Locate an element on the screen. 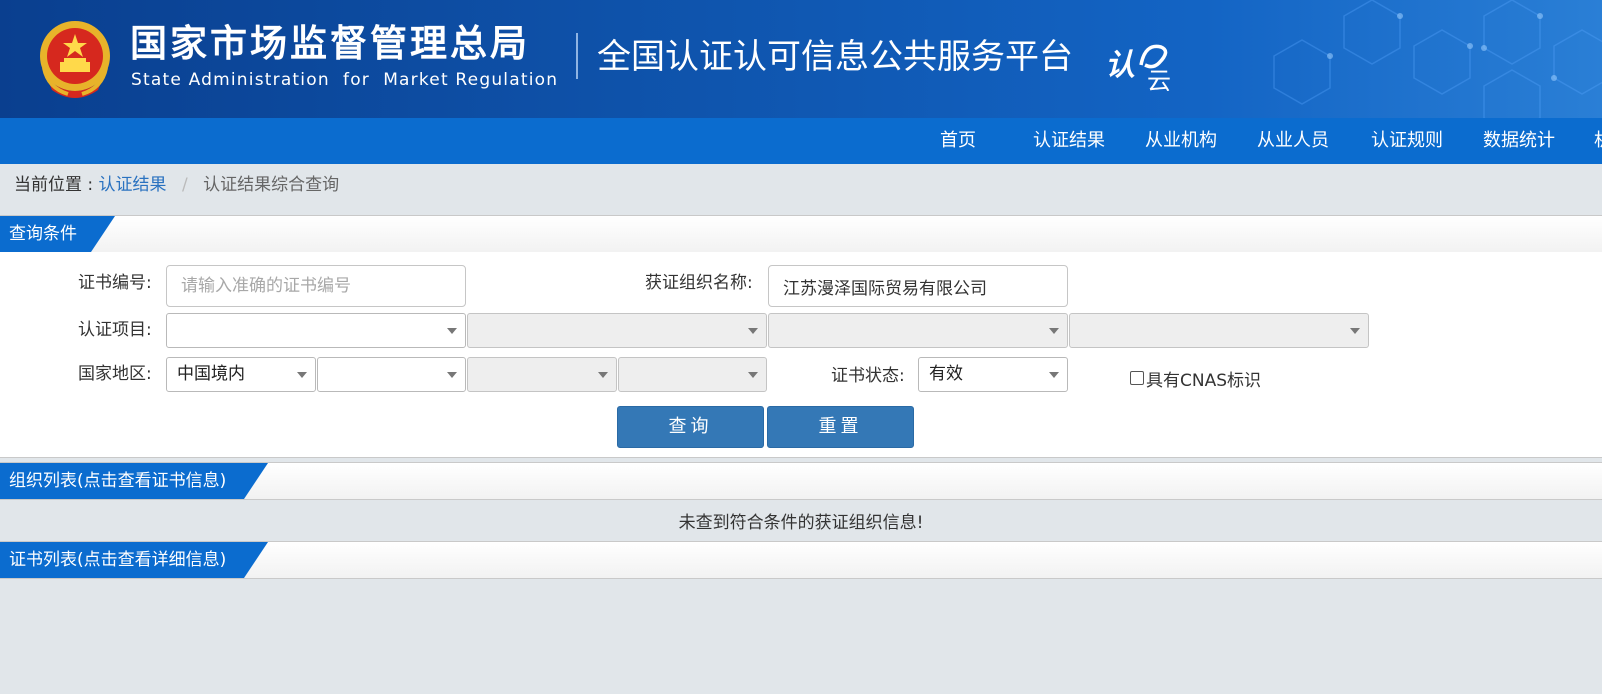 The width and height of the screenshot is (1602, 694). breadcrumb-label: 当前位置 : is located at coordinates (54, 185).